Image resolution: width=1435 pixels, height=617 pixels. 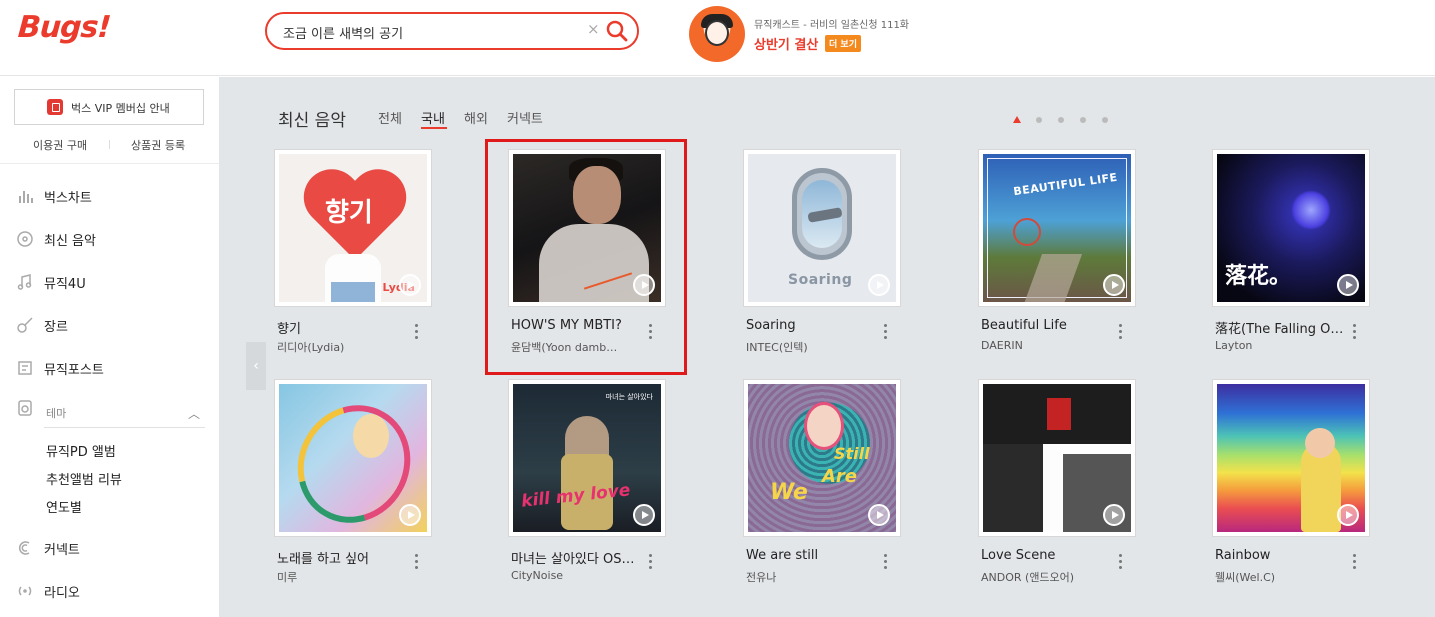 I want to click on tab-overseas: 해외, so click(x=476, y=117).